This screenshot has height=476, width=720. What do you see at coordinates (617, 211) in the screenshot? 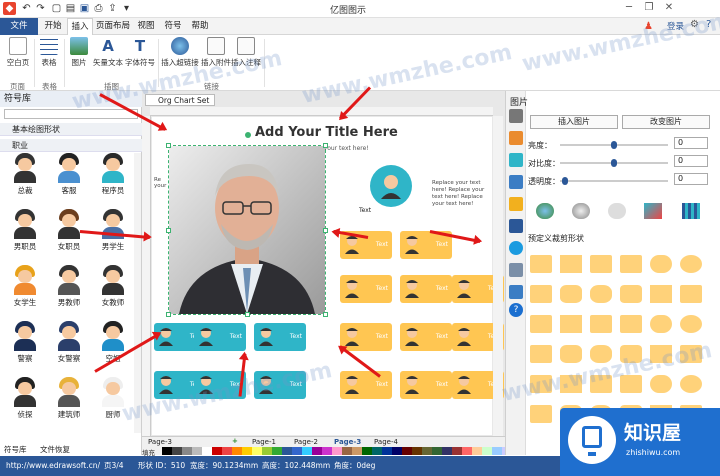
I see `effect-washout-icon` at bounding box center [617, 211].